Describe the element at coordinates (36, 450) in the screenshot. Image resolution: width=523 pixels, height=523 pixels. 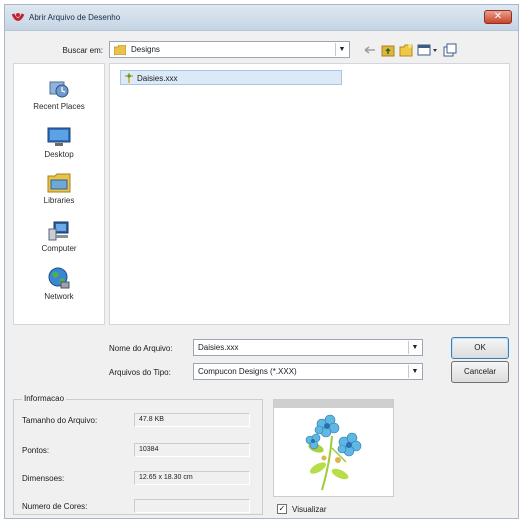
I see `points-label: Pontos:` at that location.